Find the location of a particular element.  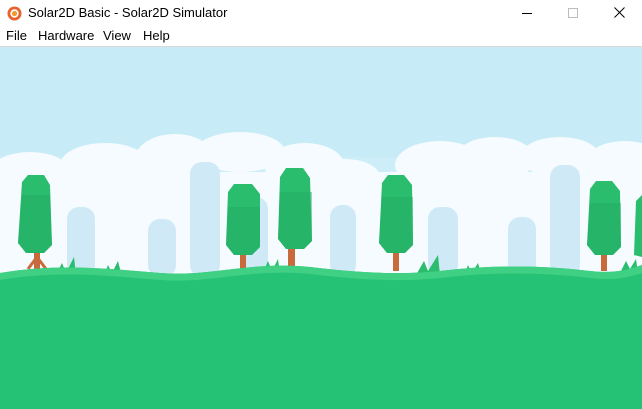

menu-view: View is located at coordinates (117, 36).